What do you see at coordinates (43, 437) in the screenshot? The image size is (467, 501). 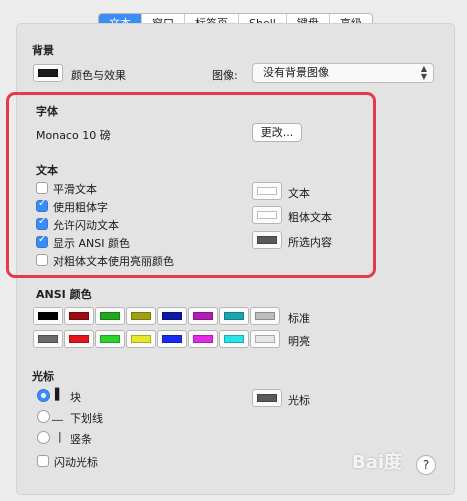 I see `cursor-bar-radio` at bounding box center [43, 437].